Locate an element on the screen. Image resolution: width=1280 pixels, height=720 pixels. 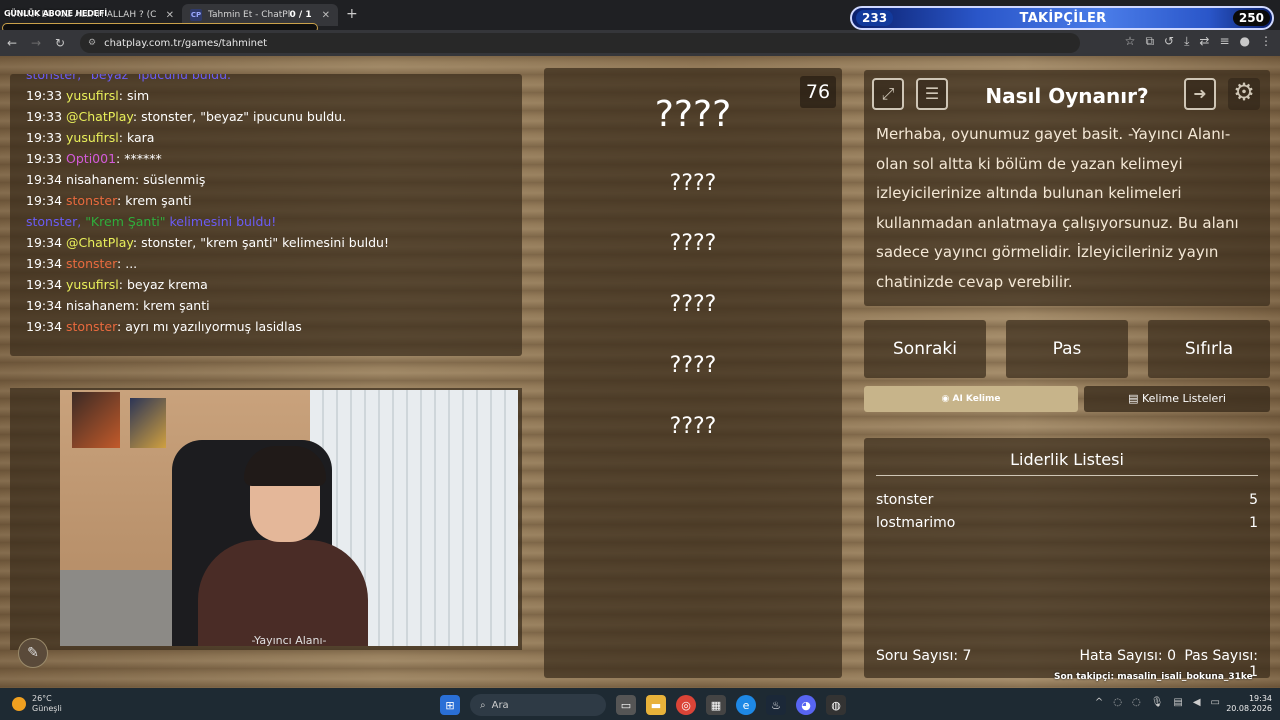
chat-text: : kara is located at coordinates (136, 137).